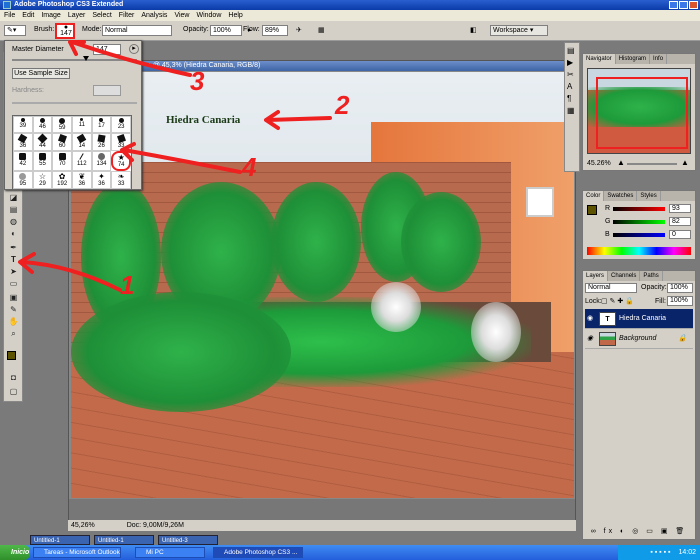 The height and width of the screenshot is (560, 700). What do you see at coordinates (13, 234) in the screenshot?
I see `dodge-tool-icon: ◐` at bounding box center [13, 234].